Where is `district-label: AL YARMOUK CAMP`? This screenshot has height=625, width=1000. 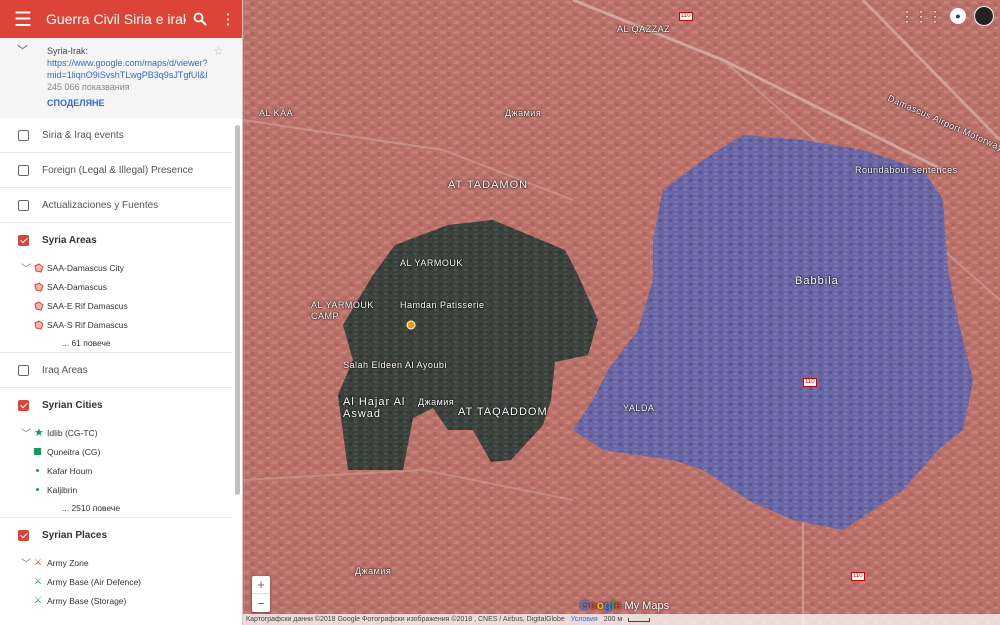
district-label: AL YARMOUK CAMP is located at coordinates (342, 310).